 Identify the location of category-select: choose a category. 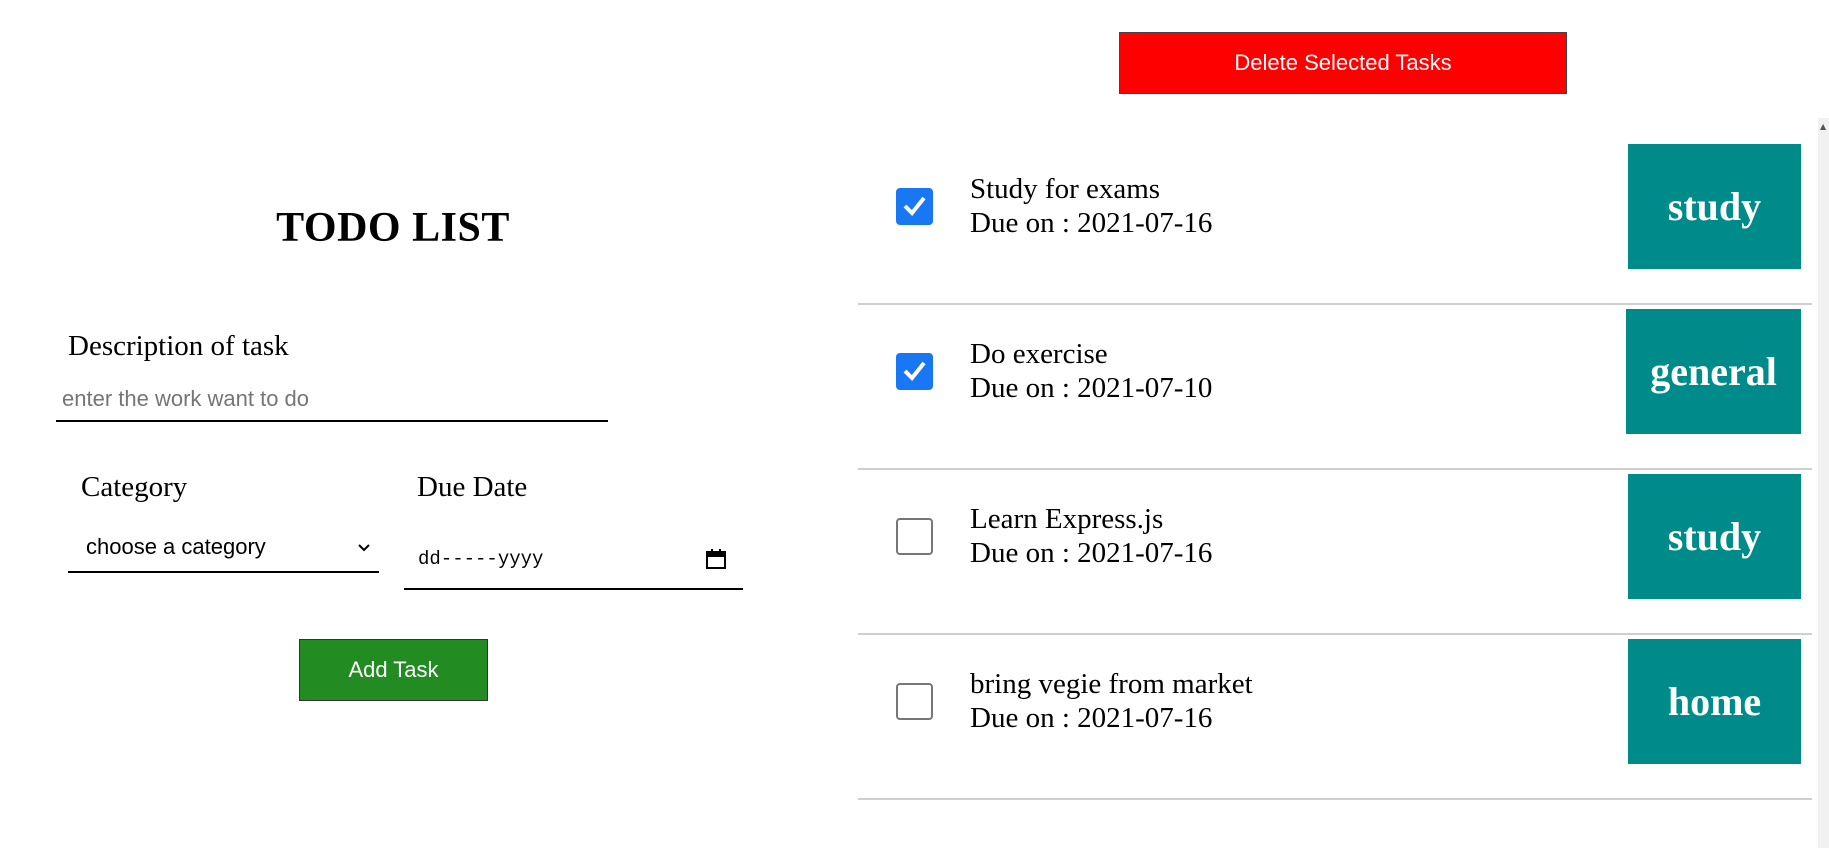
(223, 547).